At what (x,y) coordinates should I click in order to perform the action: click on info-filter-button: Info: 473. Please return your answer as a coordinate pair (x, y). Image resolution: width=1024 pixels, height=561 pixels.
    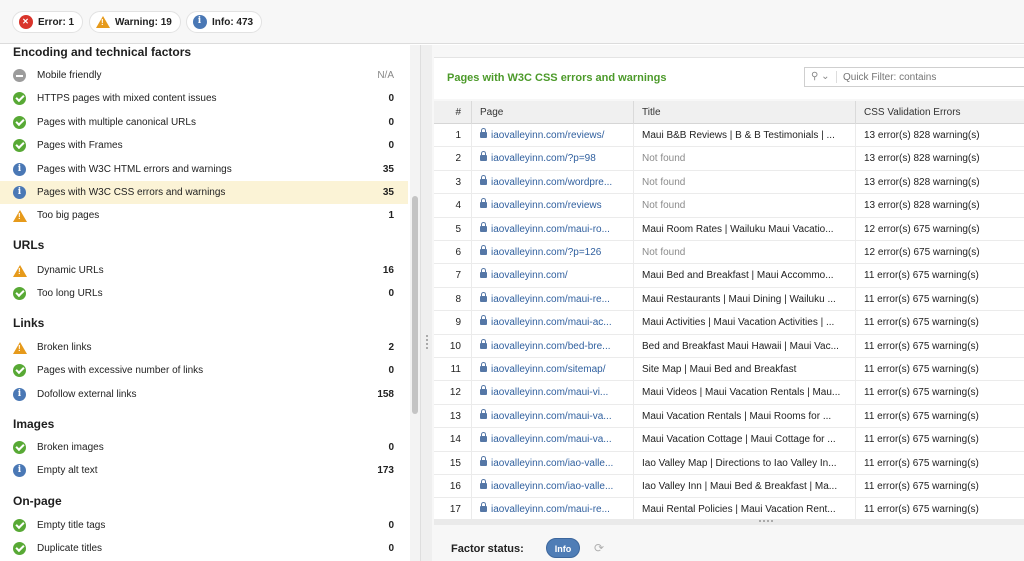
    Looking at the image, I should click on (224, 22).